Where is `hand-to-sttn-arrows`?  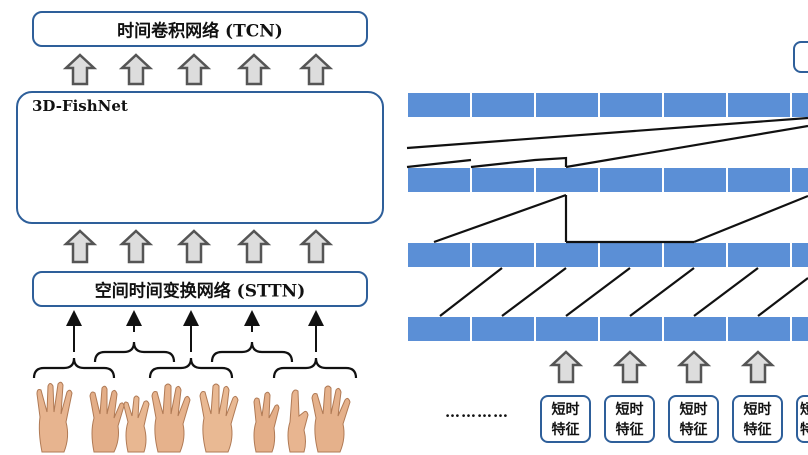
hand-to-sttn-arrows is located at coordinates (195, 331).